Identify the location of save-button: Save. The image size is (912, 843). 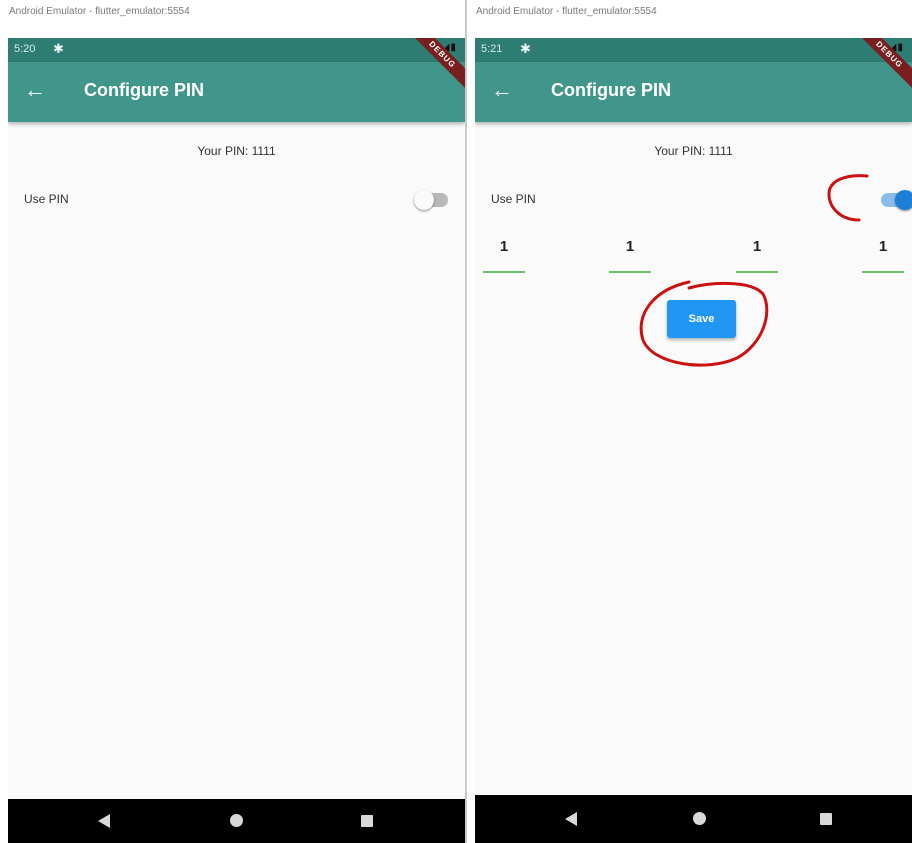
(701, 319).